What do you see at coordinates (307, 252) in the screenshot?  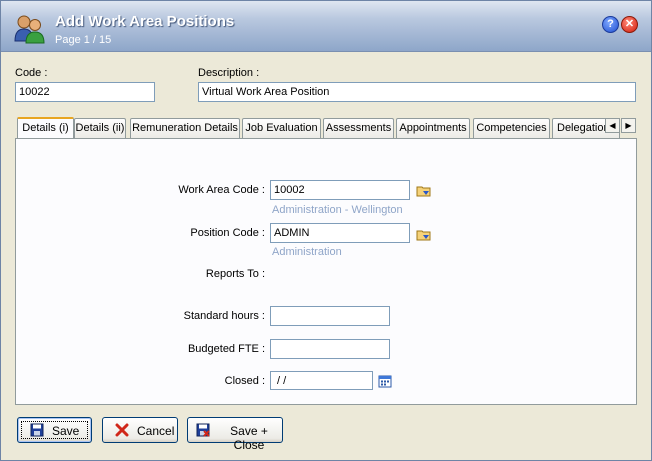 I see `position-name: Administration` at bounding box center [307, 252].